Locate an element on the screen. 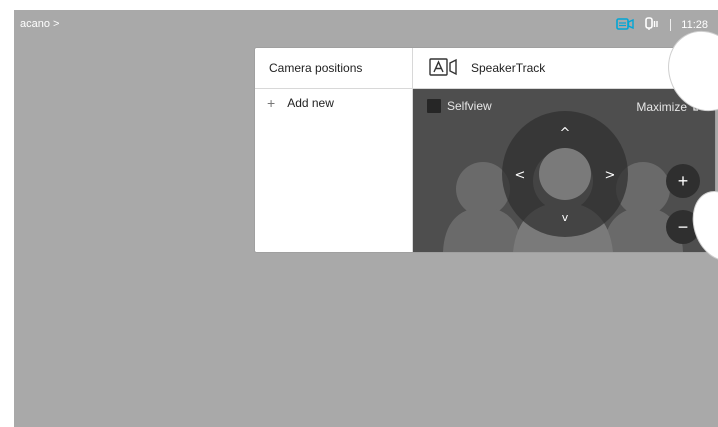 This screenshot has width=718, height=427. speakertrack-icon is located at coordinates (444, 68).